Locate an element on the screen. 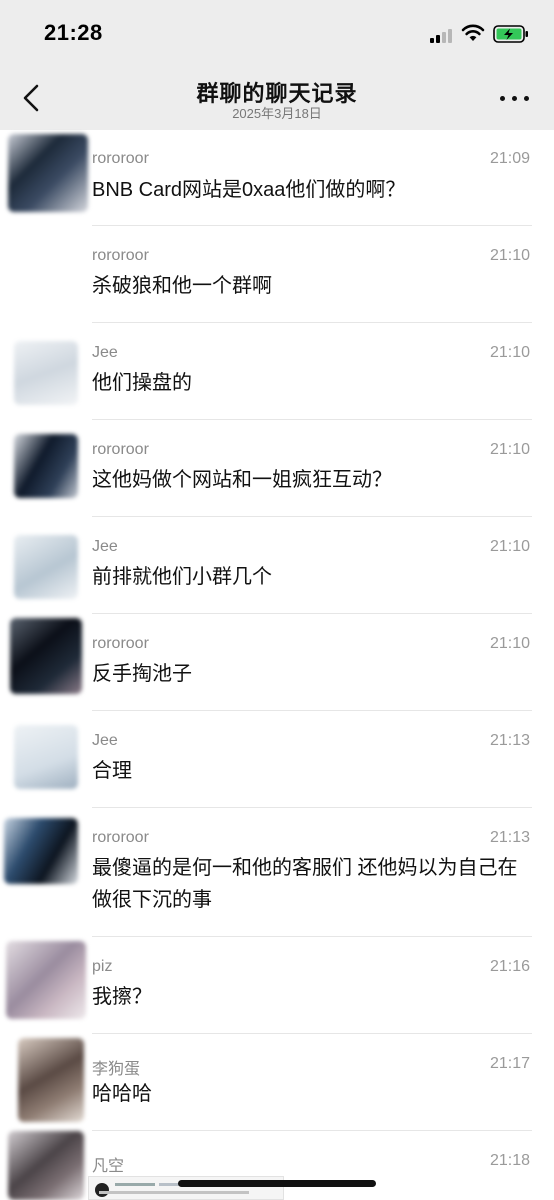 The image size is (554, 1200). message-time: 21:18 is located at coordinates (509, 1160).